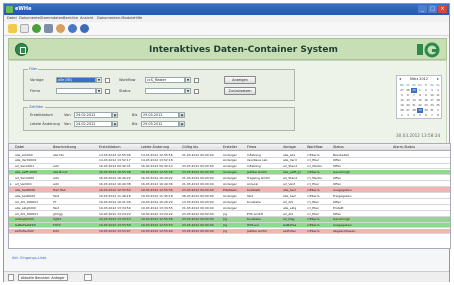 This screenshot has width=454, height=285. What do you see at coordinates (45, 124) in the screenshot?
I see `letzte-aenderung-label: Letzte Änderung` at bounding box center [45, 124].